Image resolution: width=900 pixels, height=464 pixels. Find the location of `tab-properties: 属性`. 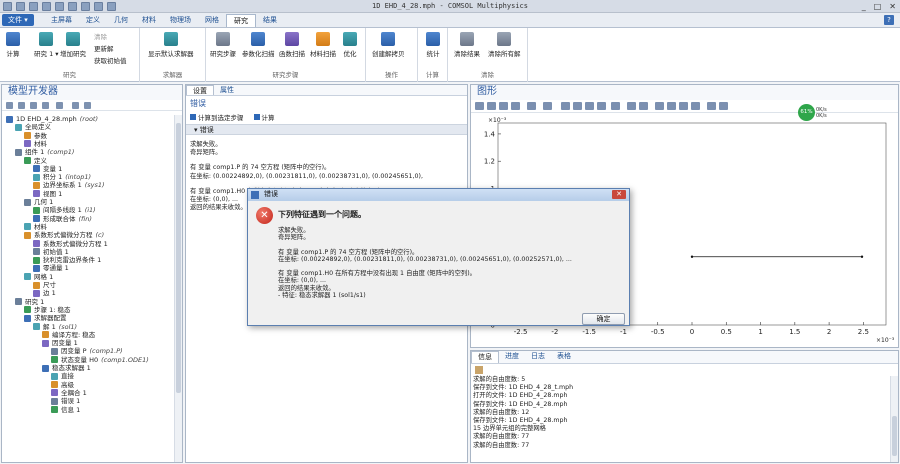

tab-properties: 属性 is located at coordinates (227, 90).